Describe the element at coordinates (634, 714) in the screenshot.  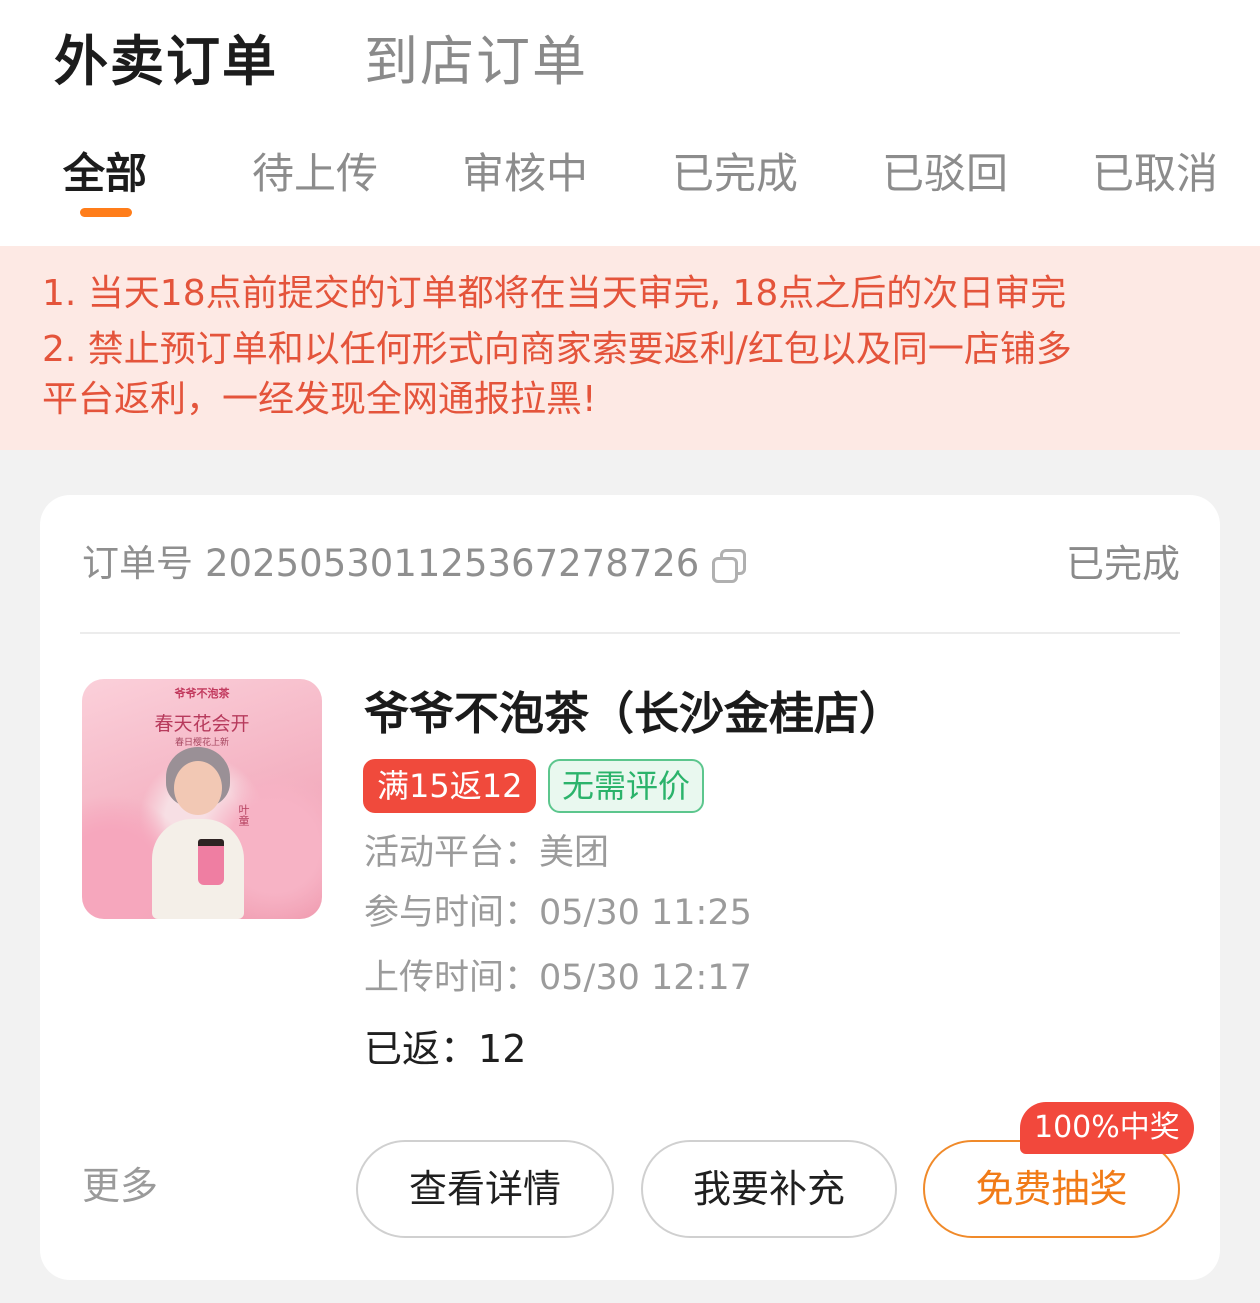
I see `shop-name: 爷爷不泡茶（长沙金桂店）` at that location.